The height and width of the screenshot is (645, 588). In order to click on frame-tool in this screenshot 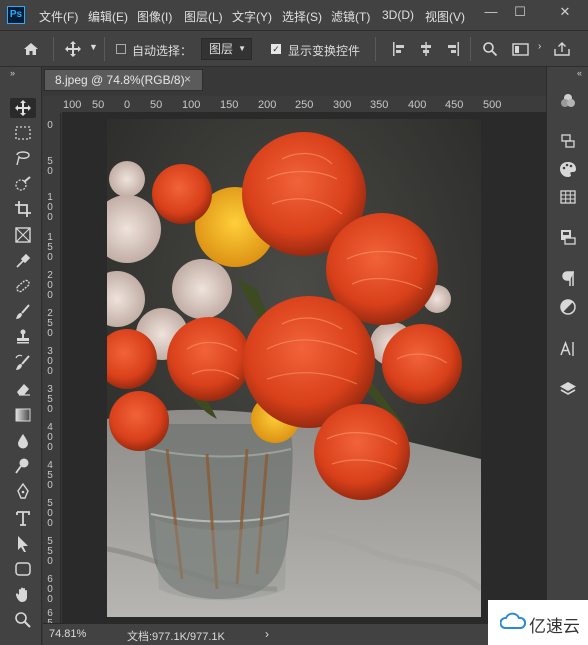, I will do `click(23, 235)`.